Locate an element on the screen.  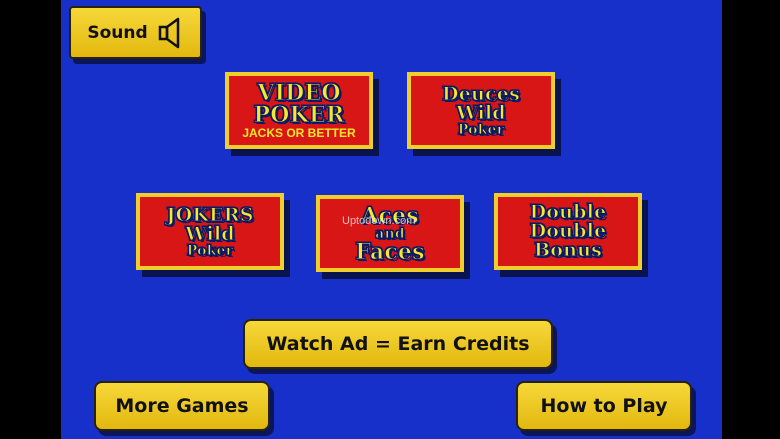
game-deuces-wild-button: Deuces Wild Poker is located at coordinates (481, 110).